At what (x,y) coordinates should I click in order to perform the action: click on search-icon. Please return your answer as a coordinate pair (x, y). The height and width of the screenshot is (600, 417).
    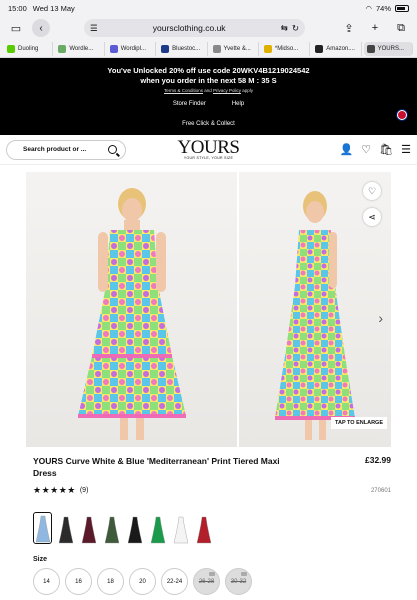
    Looking at the image, I should click on (112, 149).